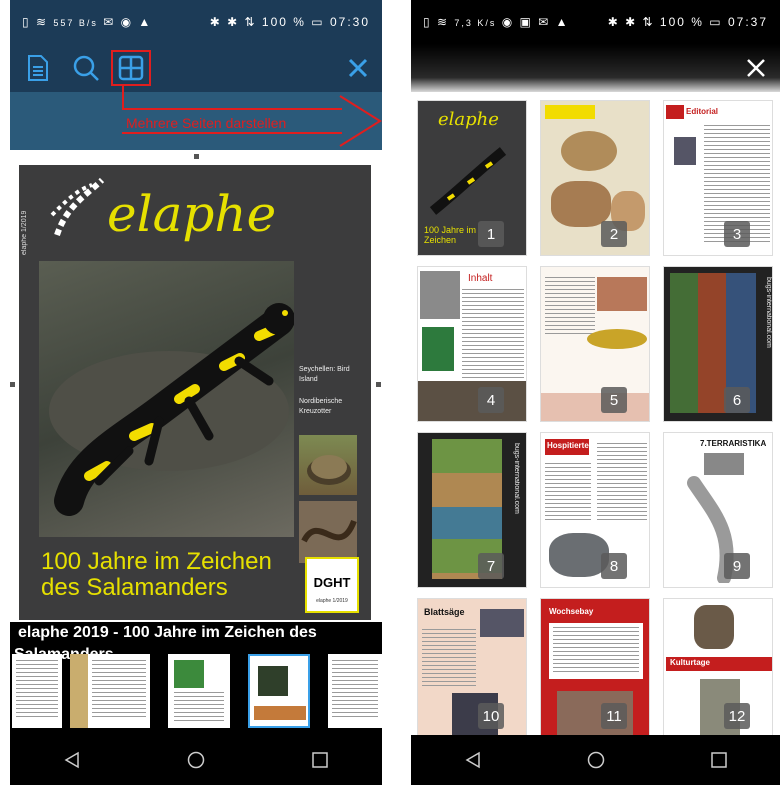 This screenshot has height=785, width=780. I want to click on search-icon, so click(86, 68).